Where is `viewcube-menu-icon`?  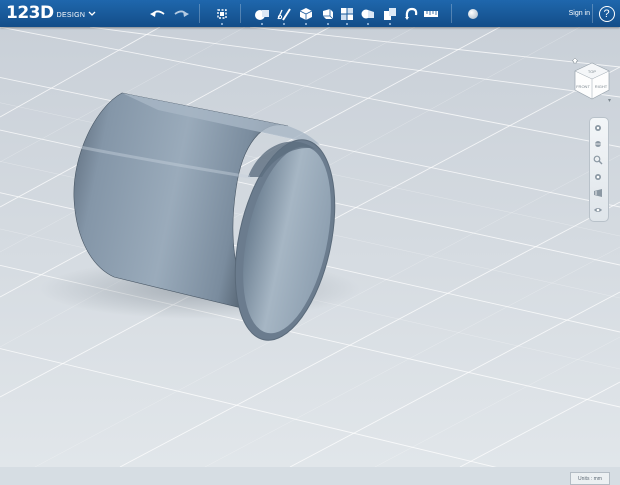 viewcube-menu-icon is located at coordinates (609, 100).